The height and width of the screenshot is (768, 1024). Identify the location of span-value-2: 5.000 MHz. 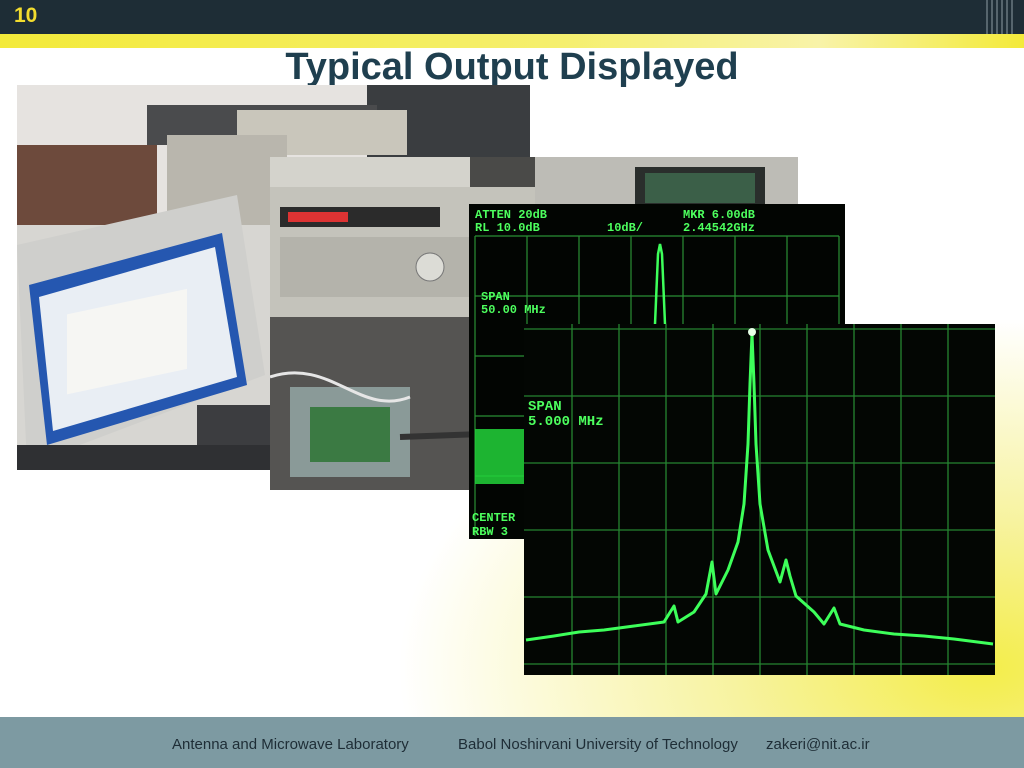
(566, 422).